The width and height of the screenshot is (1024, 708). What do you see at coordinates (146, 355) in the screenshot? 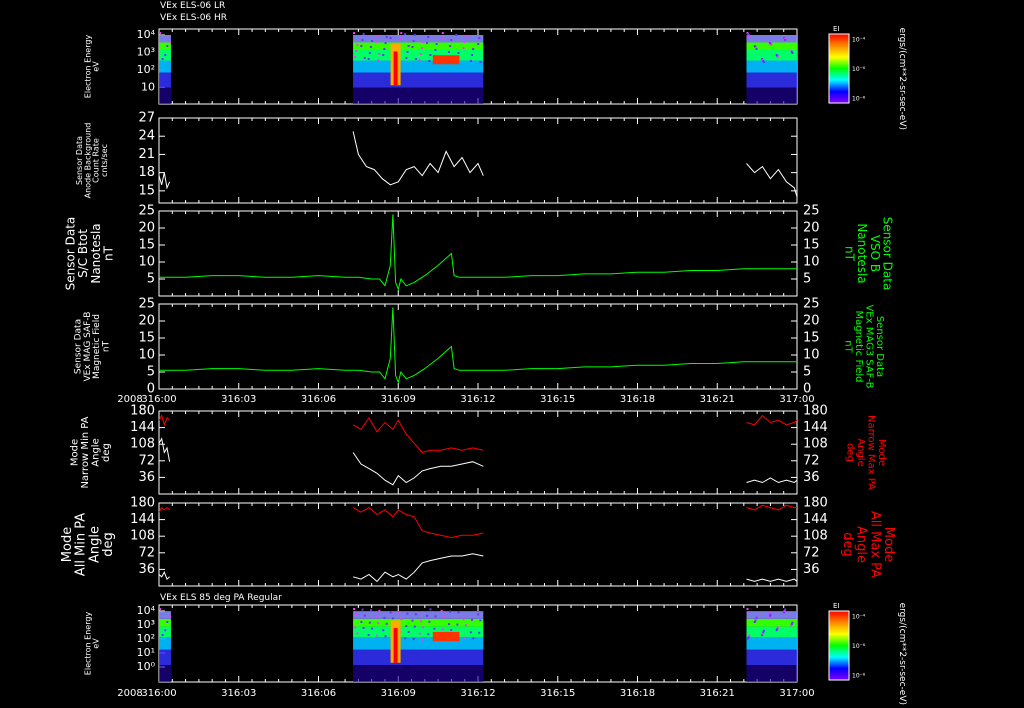
I see `y-tick-label: 10` at bounding box center [146, 355].